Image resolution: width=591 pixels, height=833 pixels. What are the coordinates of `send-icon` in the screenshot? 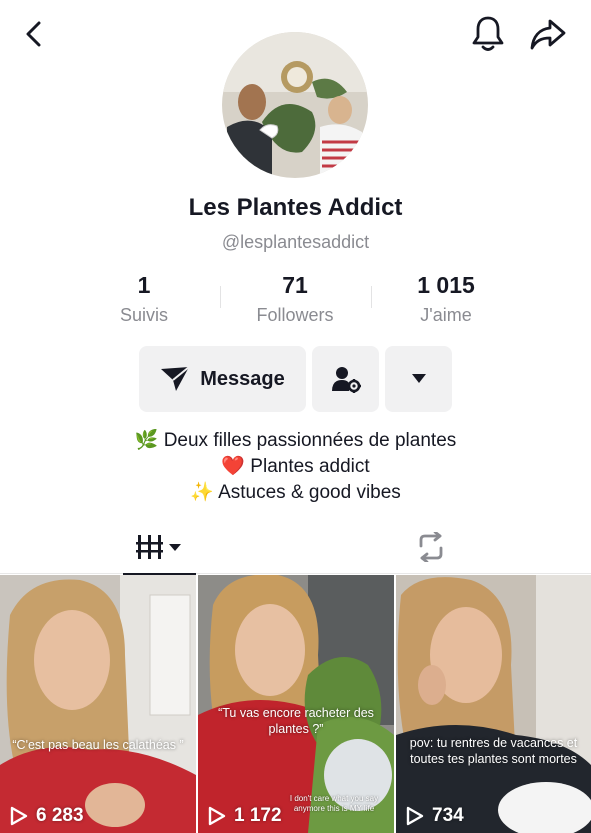 It's located at (175, 378).